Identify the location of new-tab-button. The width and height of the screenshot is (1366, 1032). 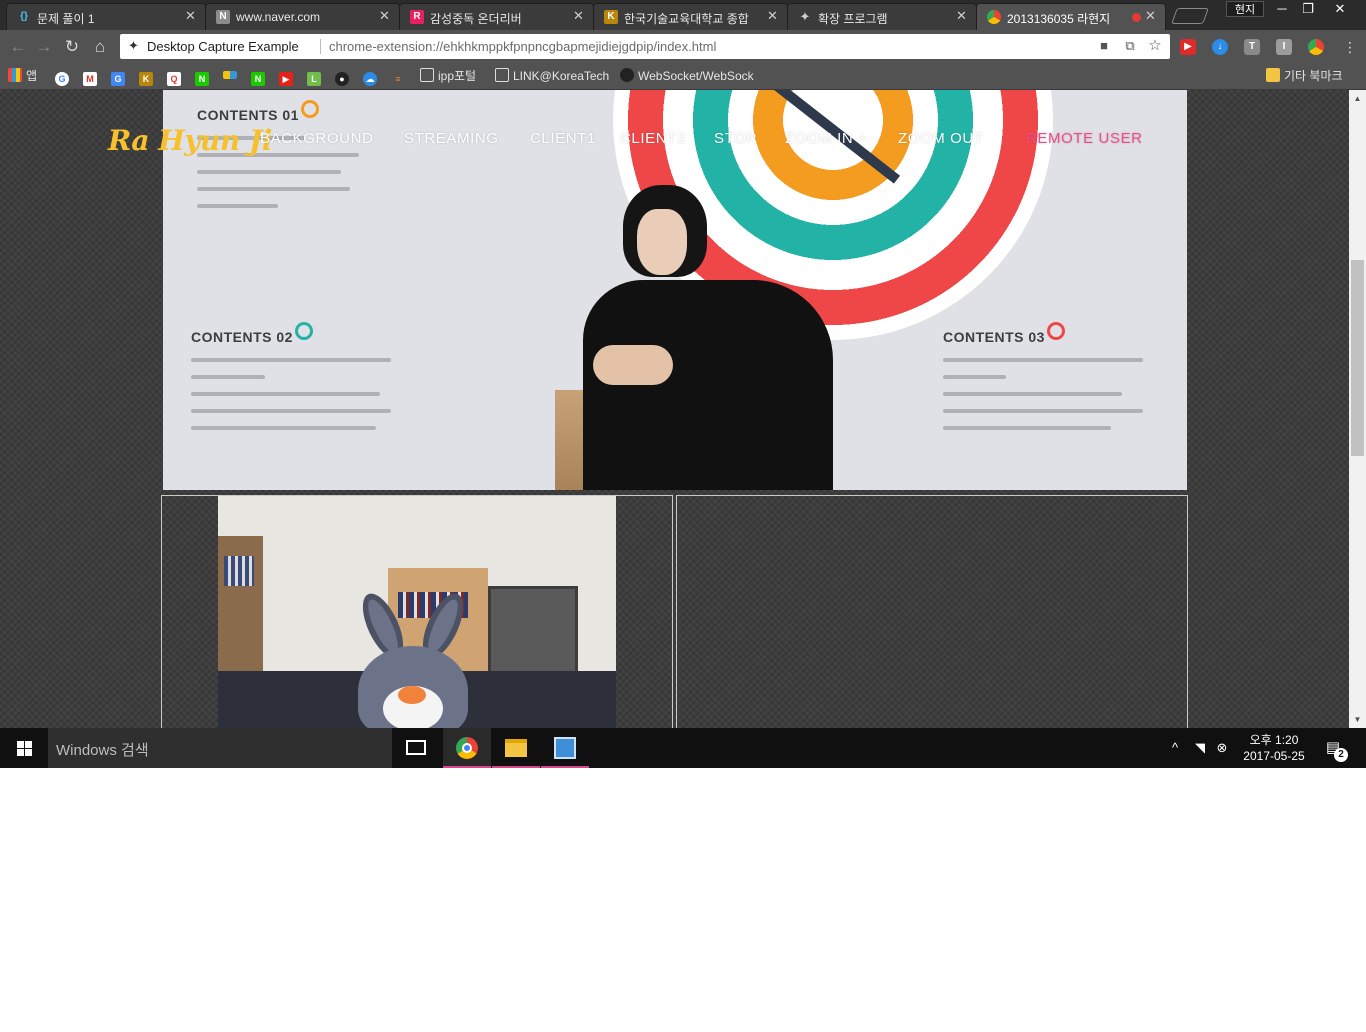
(1190, 16).